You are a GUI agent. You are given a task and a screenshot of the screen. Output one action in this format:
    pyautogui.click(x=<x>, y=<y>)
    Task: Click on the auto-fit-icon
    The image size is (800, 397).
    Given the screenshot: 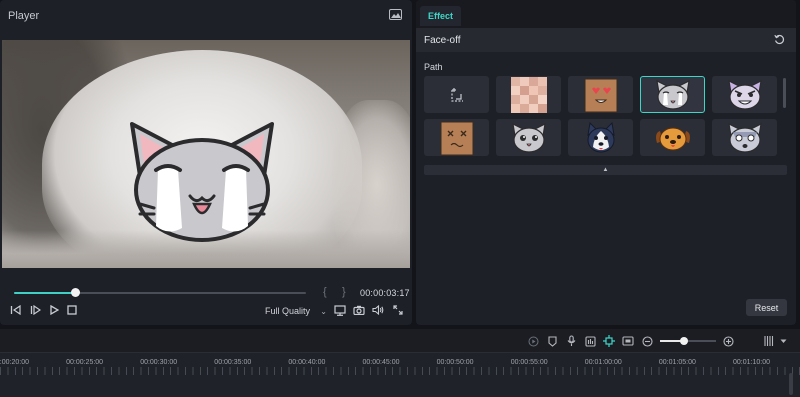 What is the action you would take?
    pyautogui.click(x=628, y=341)
    